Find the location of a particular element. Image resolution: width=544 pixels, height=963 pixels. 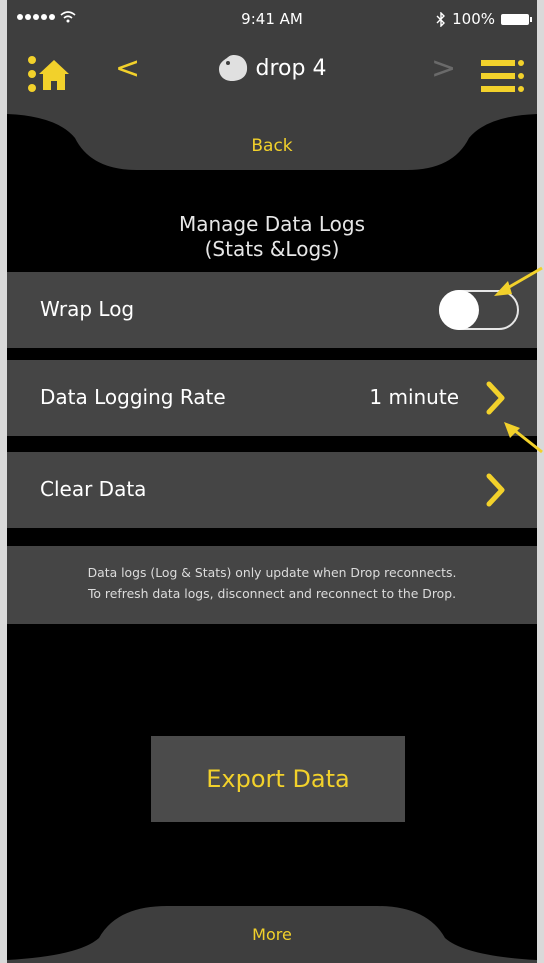

page-title: Manage Data Logs (Stats &Logs) is located at coordinates (272, 237).